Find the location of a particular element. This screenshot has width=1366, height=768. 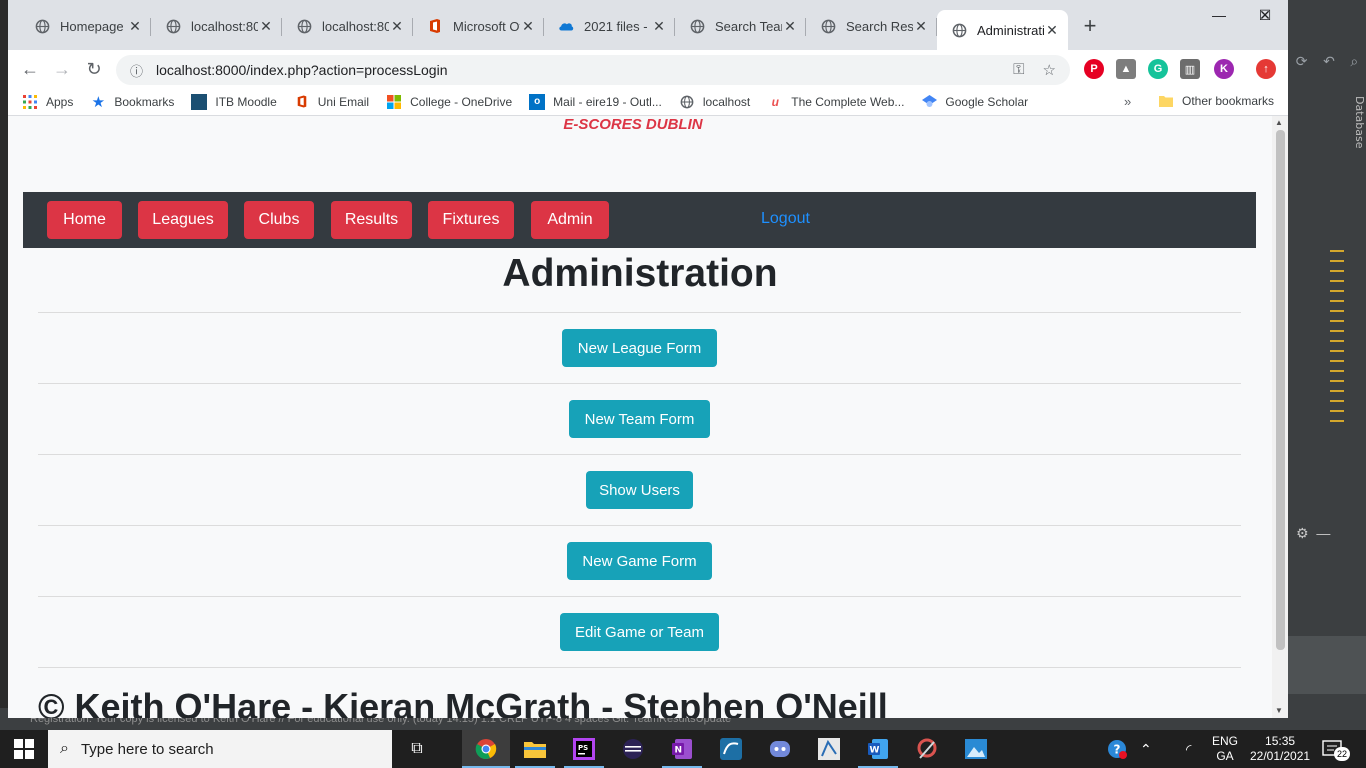

sql-editor-icon is located at coordinates (829, 749).